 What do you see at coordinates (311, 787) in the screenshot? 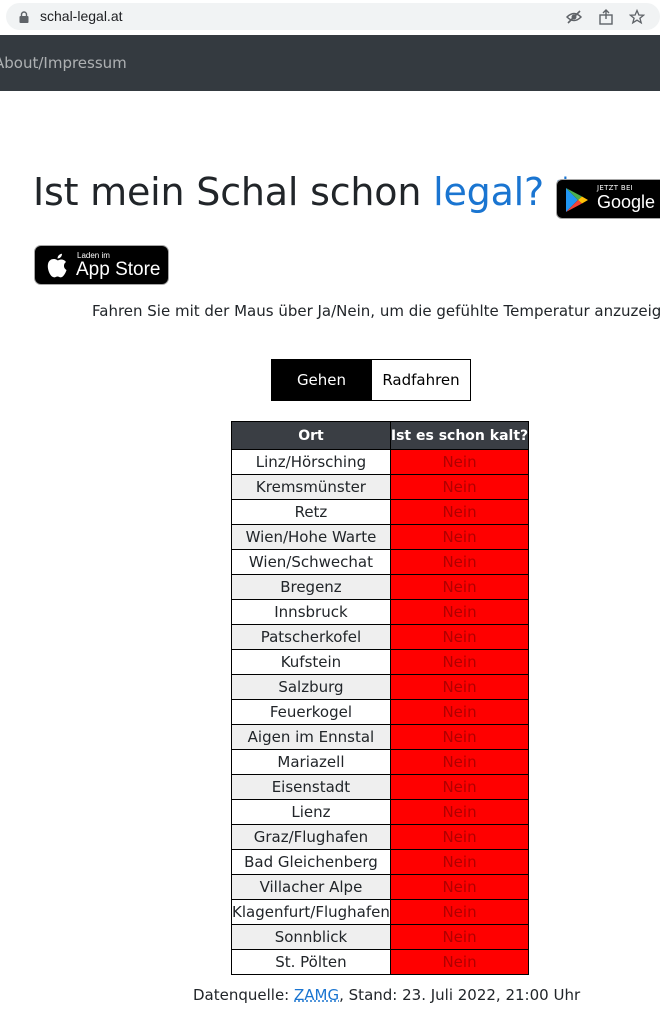
I see `location-cell: Eisenstadt` at bounding box center [311, 787].